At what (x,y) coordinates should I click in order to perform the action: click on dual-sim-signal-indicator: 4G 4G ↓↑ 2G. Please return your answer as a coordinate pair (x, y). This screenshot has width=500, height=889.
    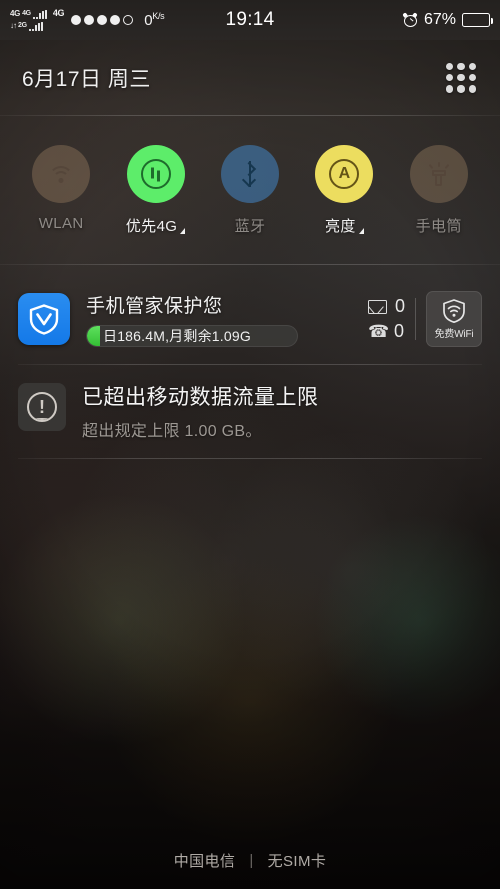
    Looking at the image, I should click on (28, 20).